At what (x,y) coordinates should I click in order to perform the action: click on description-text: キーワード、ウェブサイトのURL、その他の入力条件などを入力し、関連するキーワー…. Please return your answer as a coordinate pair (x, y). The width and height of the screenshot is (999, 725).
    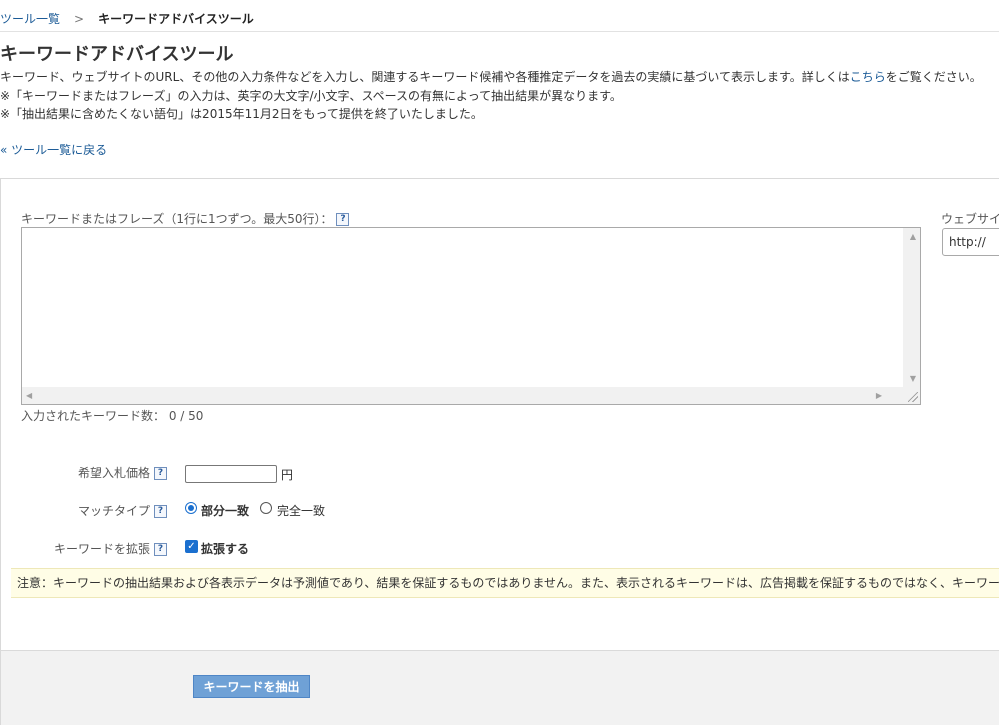
    Looking at the image, I should click on (425, 77).